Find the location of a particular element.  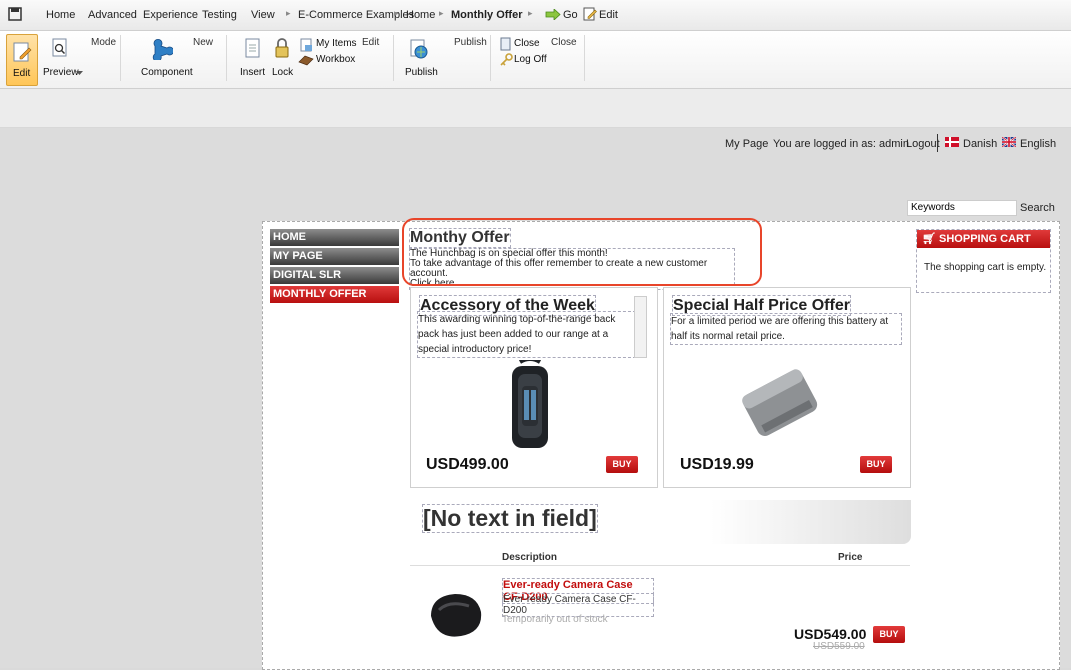

my-items-icon is located at coordinates (306, 45).